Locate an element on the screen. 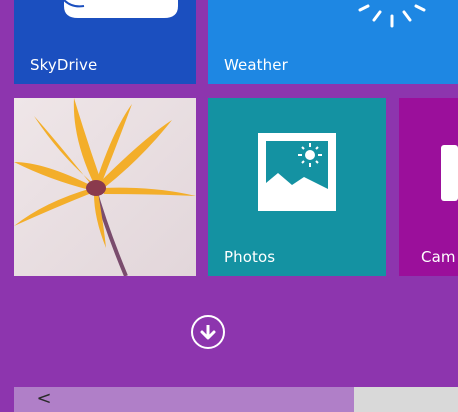 The height and width of the screenshot is (412, 458). arrow-down-circle-icon is located at coordinates (208, 332).